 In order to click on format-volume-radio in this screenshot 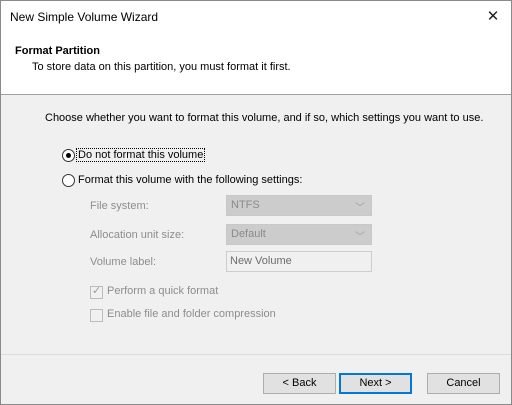, I will do `click(68, 180)`.